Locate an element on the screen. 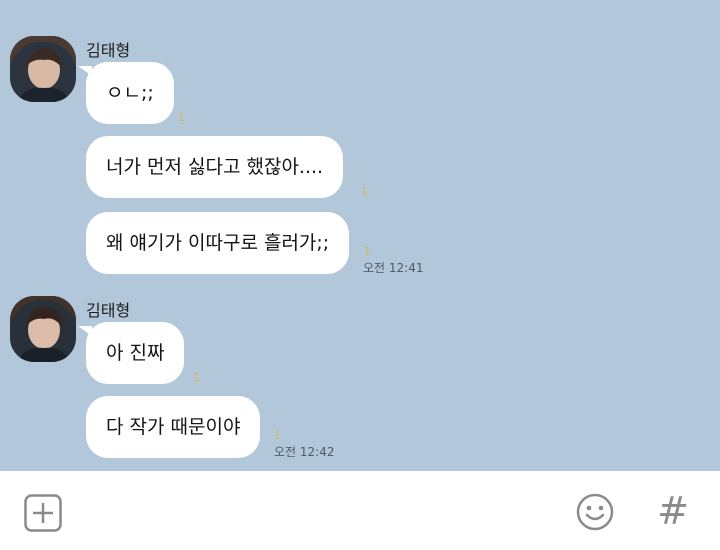 The width and height of the screenshot is (720, 550). message-bubble: 왜 얘기가 이따구로 흘러가;; is located at coordinates (218, 243).